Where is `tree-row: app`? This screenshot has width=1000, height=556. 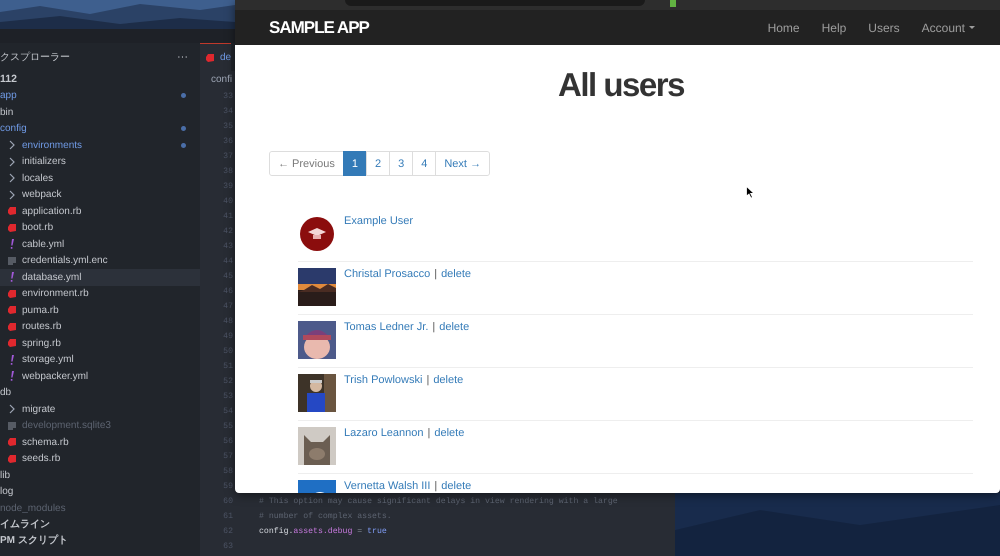
tree-row: app is located at coordinates (100, 96).